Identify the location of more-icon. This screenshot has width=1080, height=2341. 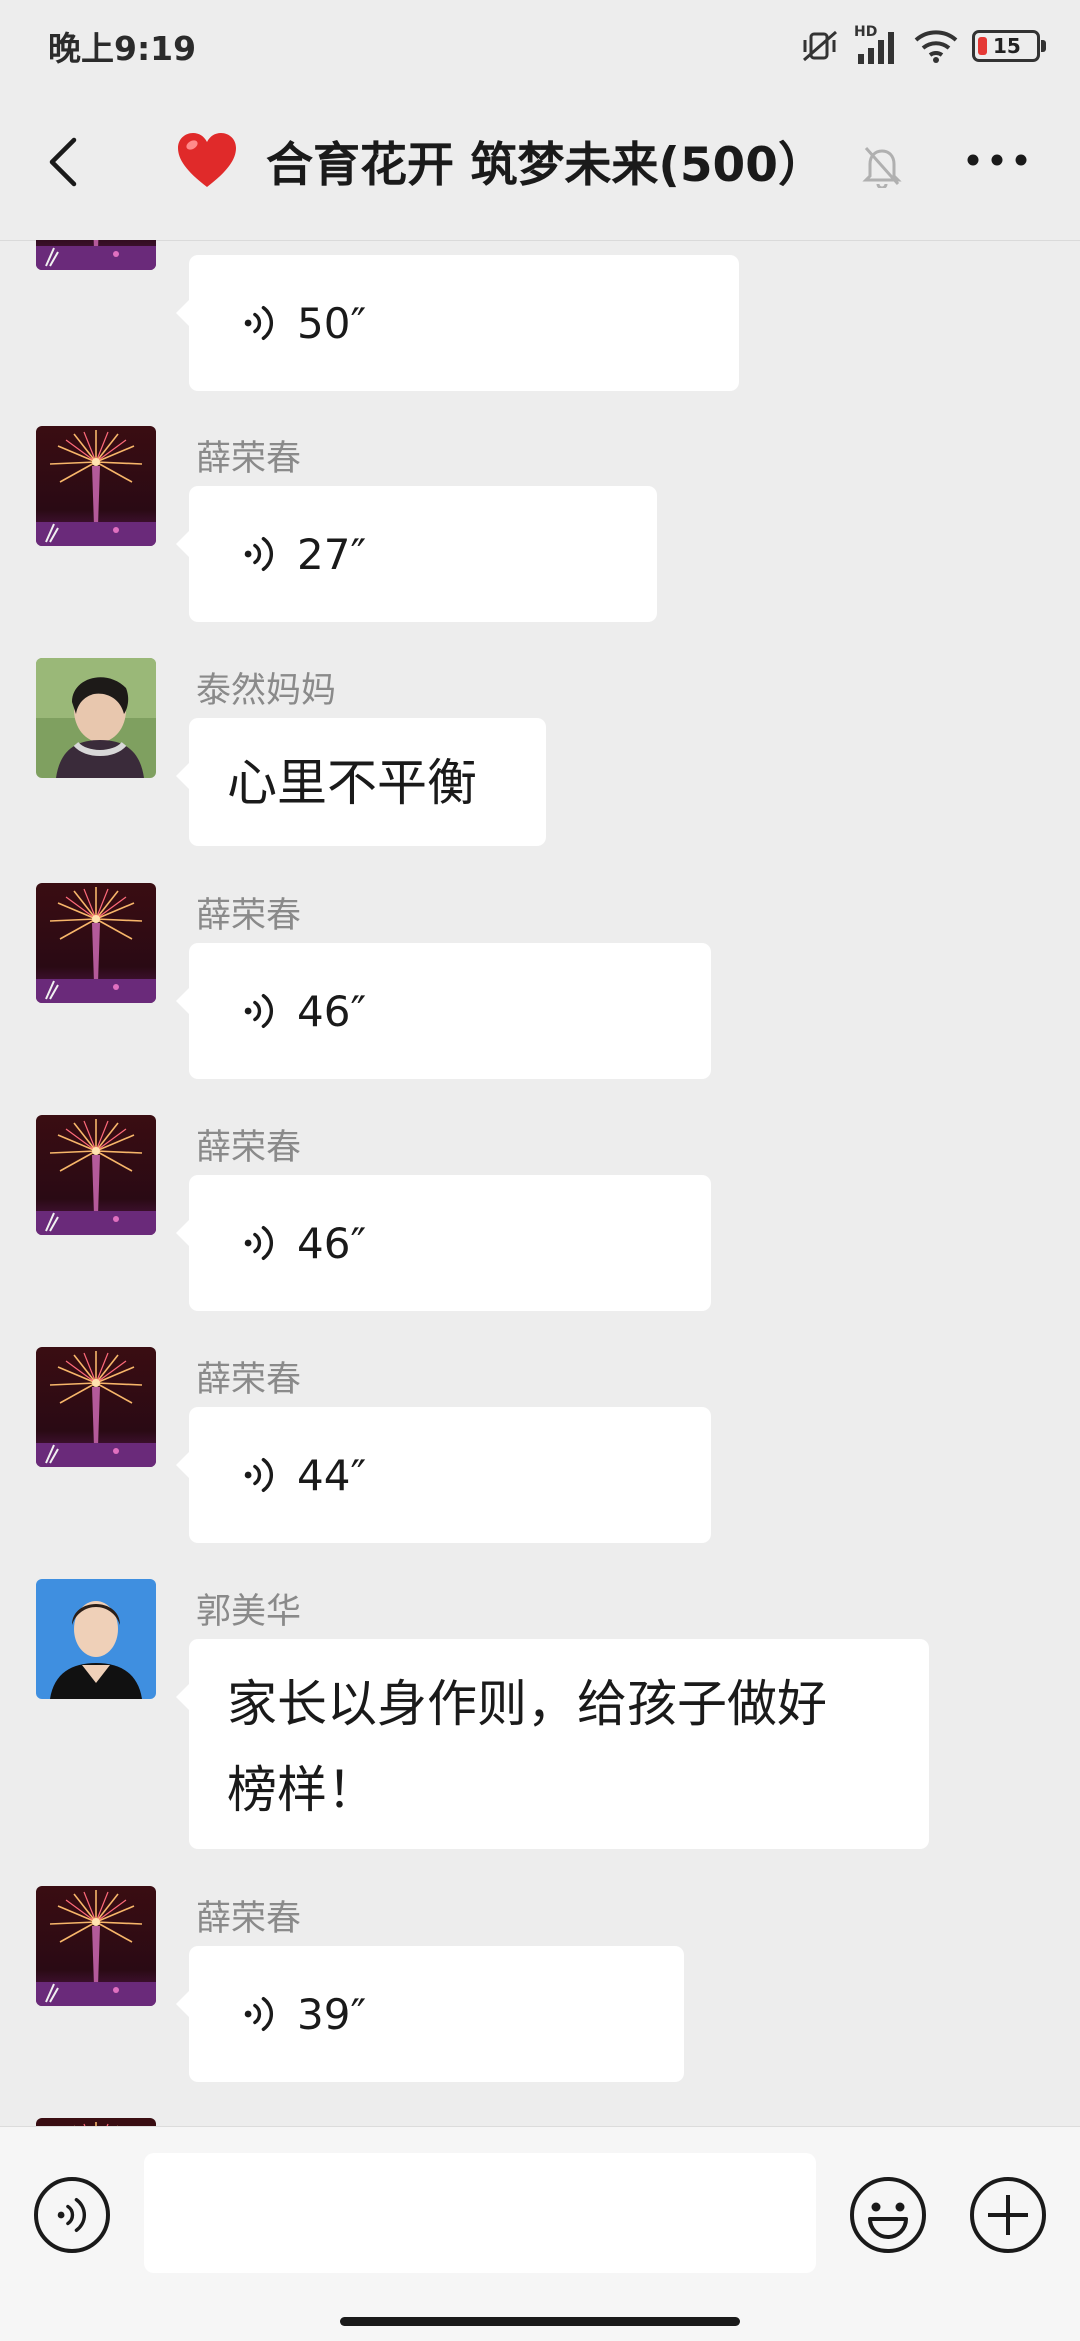
(997, 160).